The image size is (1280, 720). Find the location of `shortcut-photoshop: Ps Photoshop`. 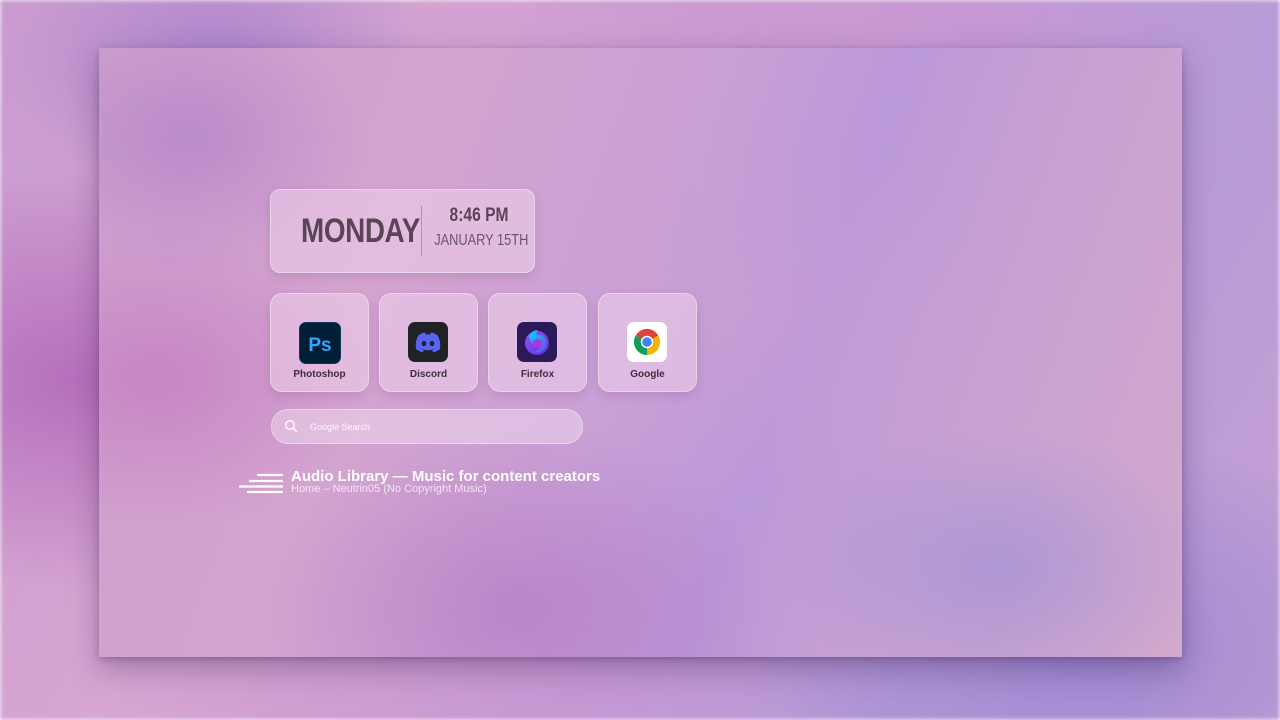

shortcut-photoshop: Ps Photoshop is located at coordinates (319, 342).